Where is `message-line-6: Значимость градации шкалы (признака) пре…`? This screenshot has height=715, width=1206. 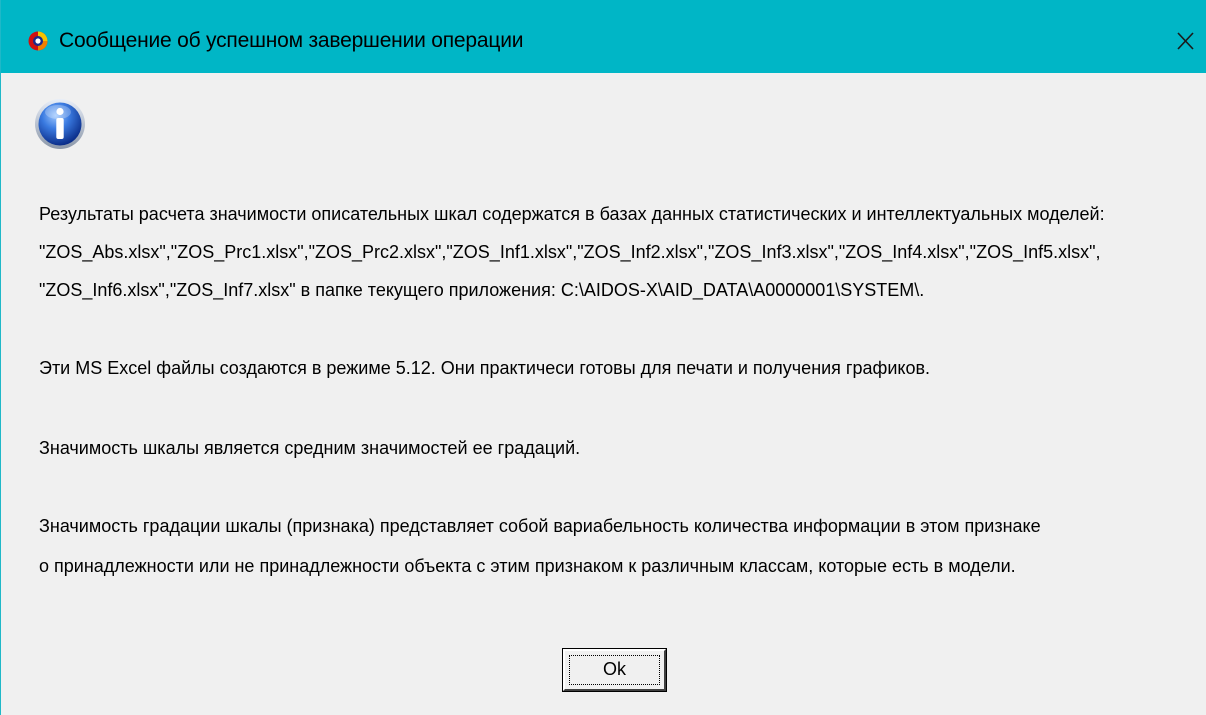 message-line-6: Значимость градации шкалы (признака) пре… is located at coordinates (540, 526).